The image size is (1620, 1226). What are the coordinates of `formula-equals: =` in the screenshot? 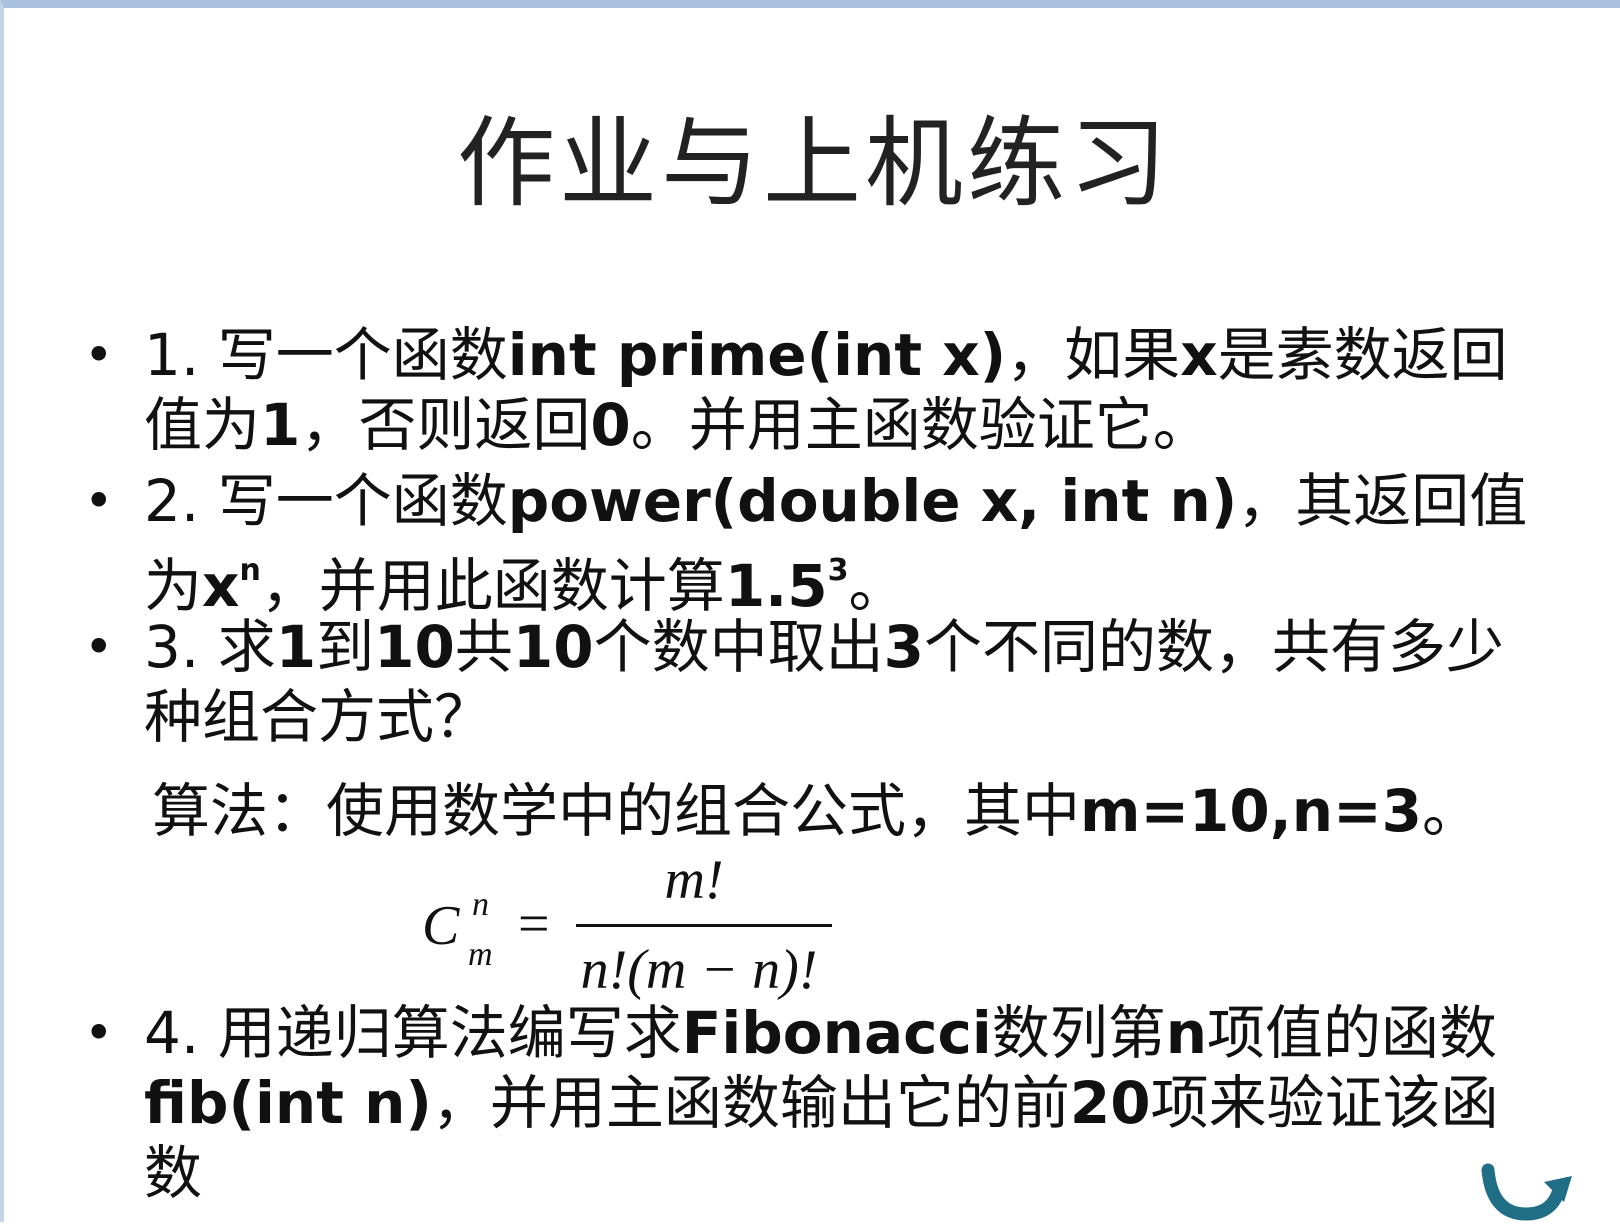 It's located at (534, 924).